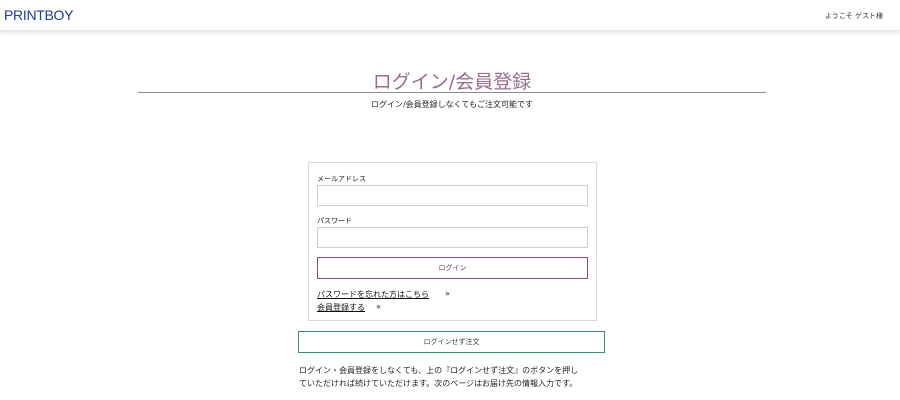 The image size is (900, 400). Describe the element at coordinates (450, 15) in the screenshot. I see `site-header: PRINTBOY ようこそ ゲスト様` at that location.